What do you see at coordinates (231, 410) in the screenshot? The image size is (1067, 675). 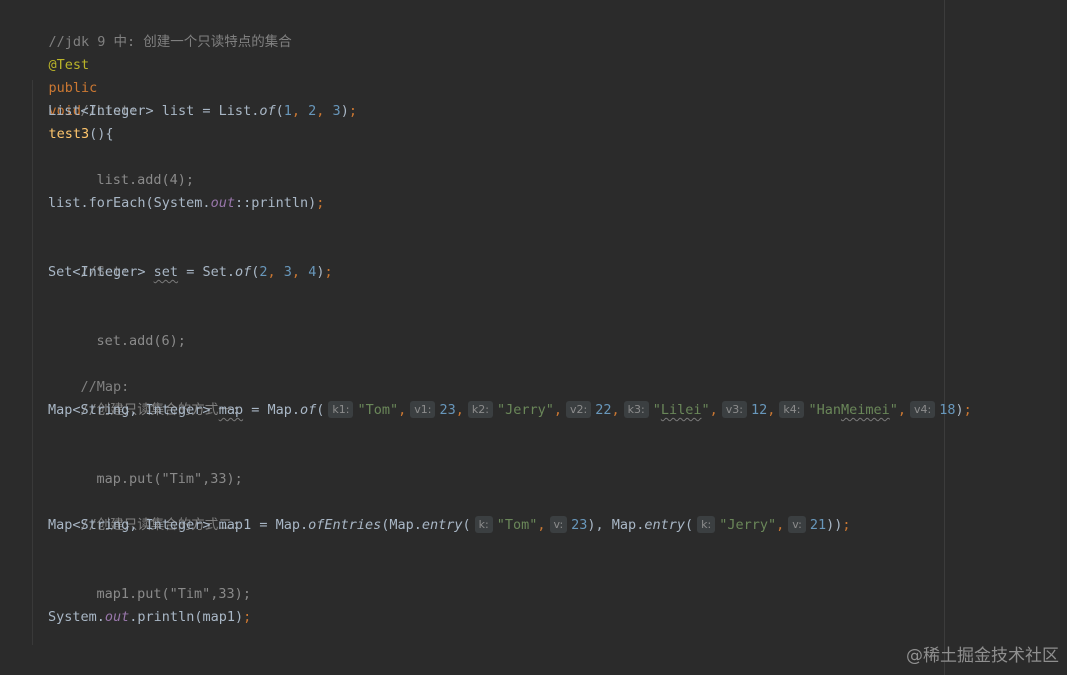 I see `unused-variable: map` at bounding box center [231, 410].